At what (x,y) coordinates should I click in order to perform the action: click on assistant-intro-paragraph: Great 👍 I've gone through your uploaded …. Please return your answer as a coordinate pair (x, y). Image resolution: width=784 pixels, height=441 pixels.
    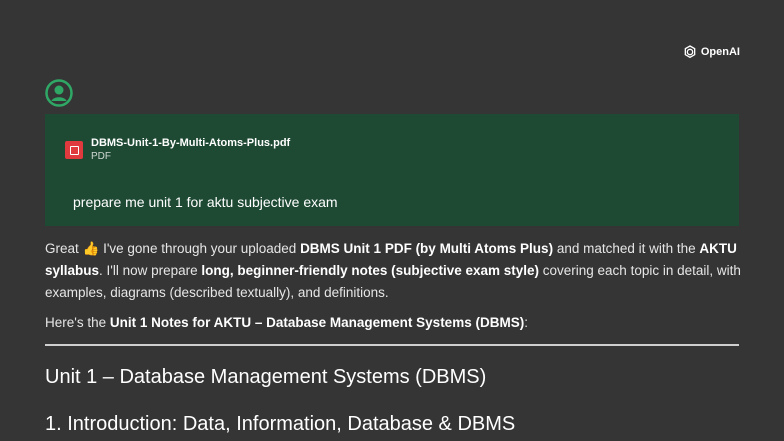
    Looking at the image, I should click on (393, 270).